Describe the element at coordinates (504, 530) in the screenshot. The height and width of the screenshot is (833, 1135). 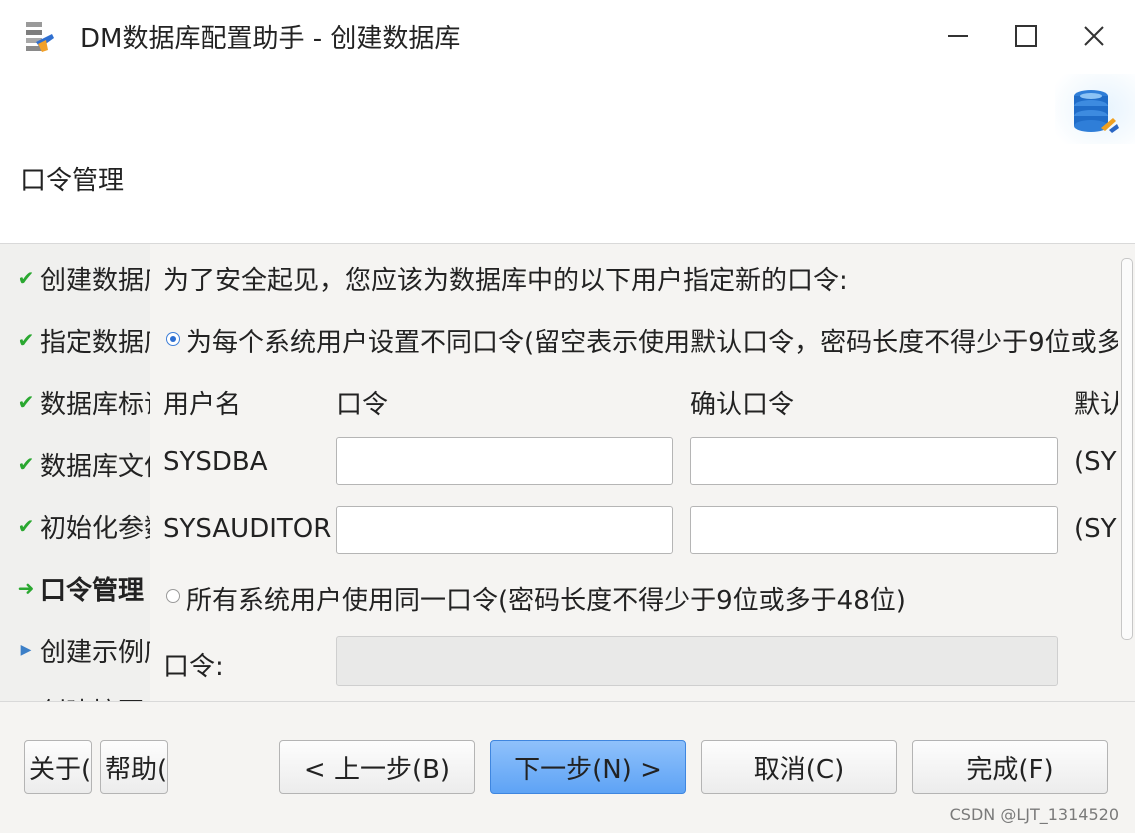
I see `sysauditor-password-field` at that location.